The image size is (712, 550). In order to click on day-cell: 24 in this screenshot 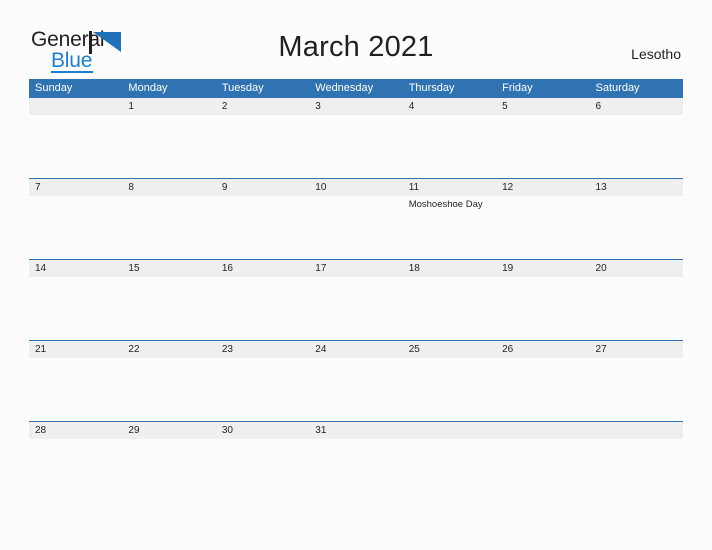, I will do `click(355, 349)`.